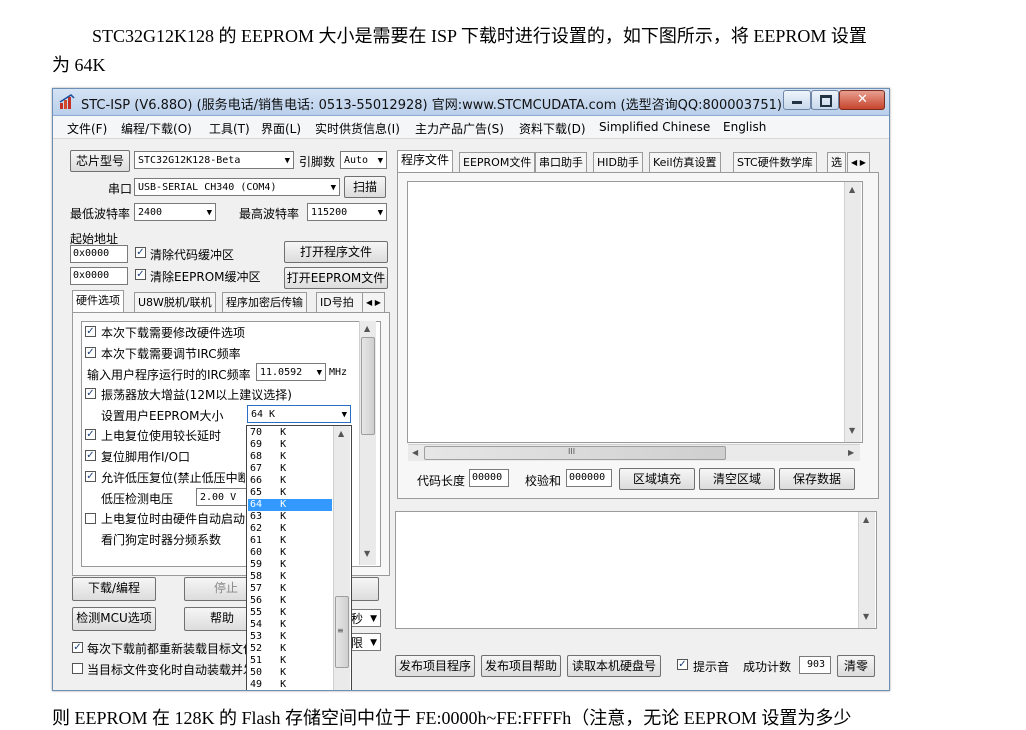  I want to click on min-baud-value: 2400, so click(150, 212).